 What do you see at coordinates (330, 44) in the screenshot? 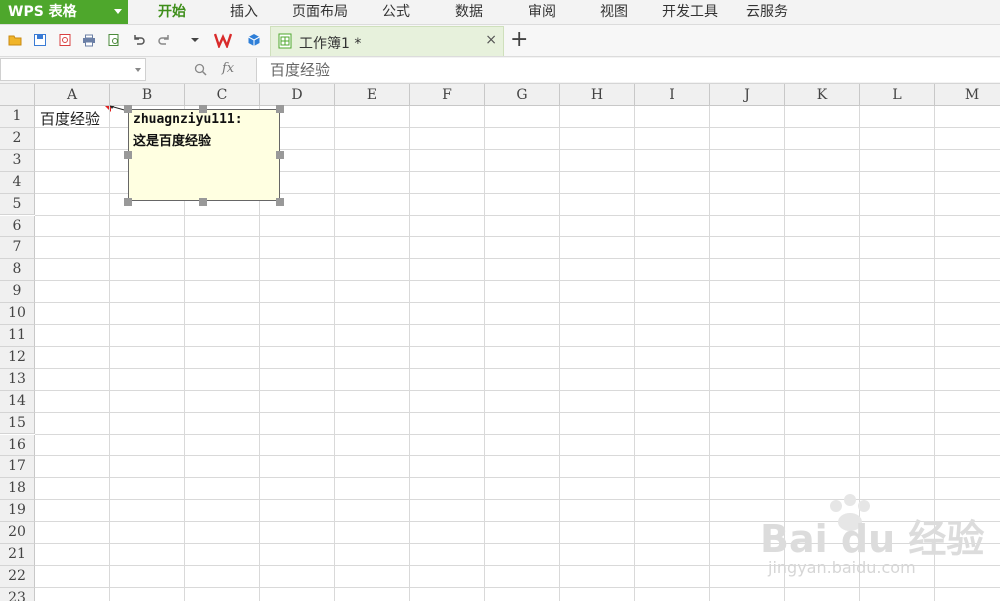
I see `document-tab-label: 工作簿1 *` at bounding box center [330, 44].